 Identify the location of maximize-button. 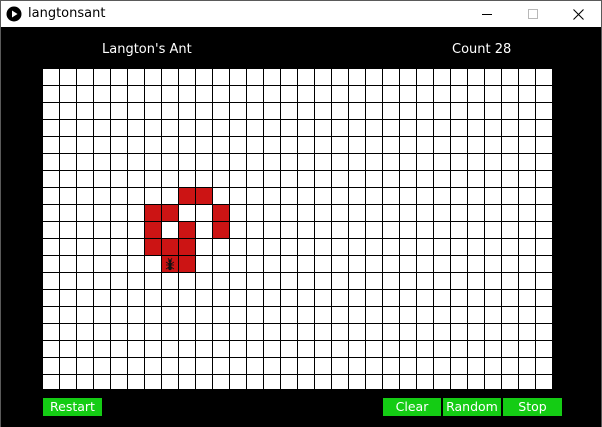
(533, 14).